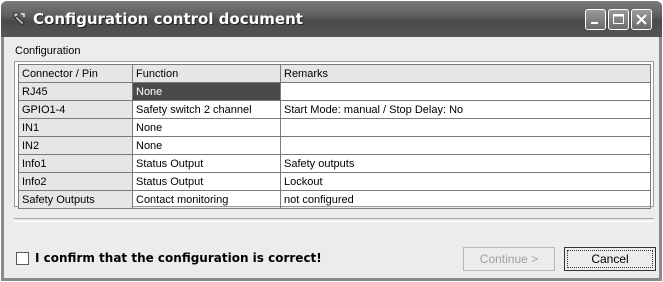  What do you see at coordinates (465, 163) in the screenshot?
I see `remarks-cell: Safety outputs` at bounding box center [465, 163].